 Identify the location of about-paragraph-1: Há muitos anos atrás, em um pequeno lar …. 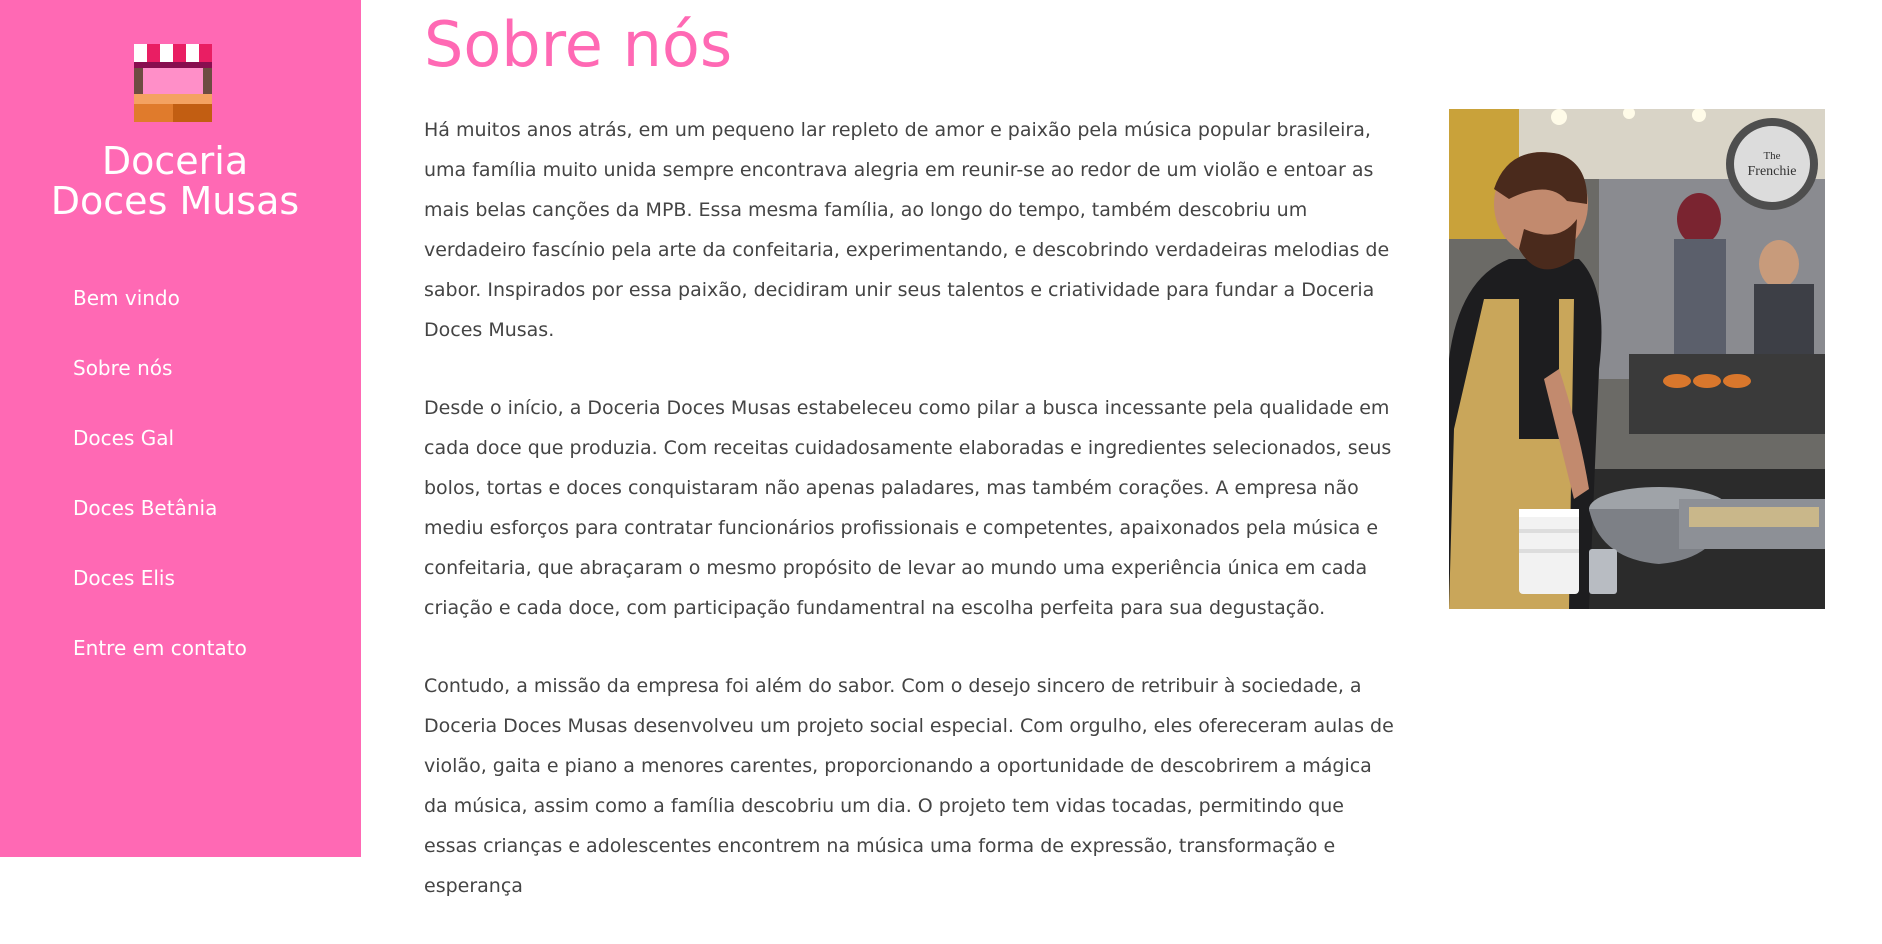
(907, 230).